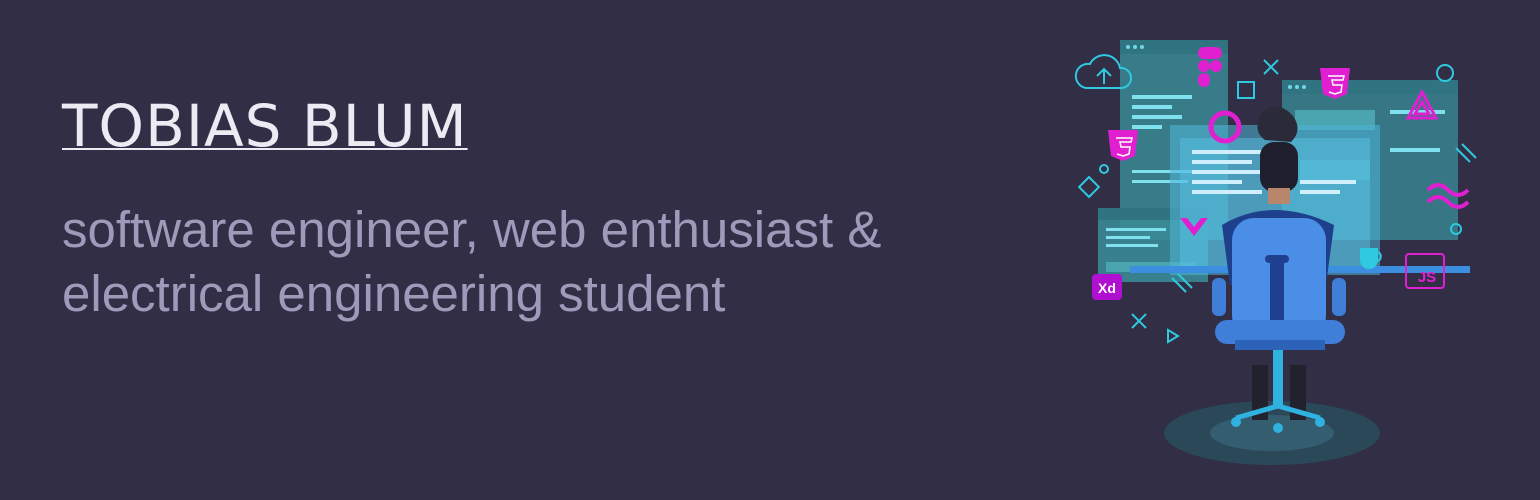 The width and height of the screenshot is (1540, 500). I want to click on tagline-line-1: software engineer, web enthusiast &, so click(472, 229).